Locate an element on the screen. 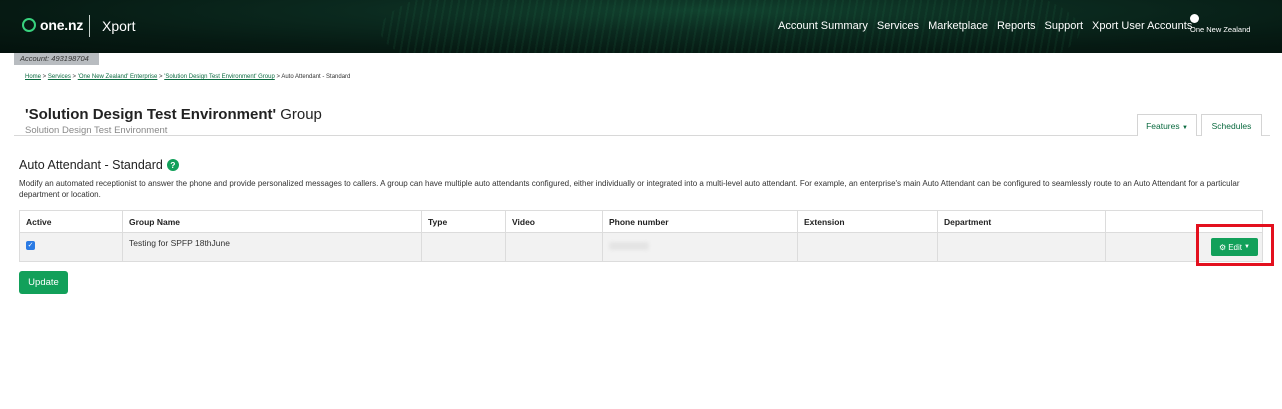 Image resolution: width=1282 pixels, height=409 pixels. breadcrumb-enterprise: 'One New Zealand' Enterprise is located at coordinates (118, 77).